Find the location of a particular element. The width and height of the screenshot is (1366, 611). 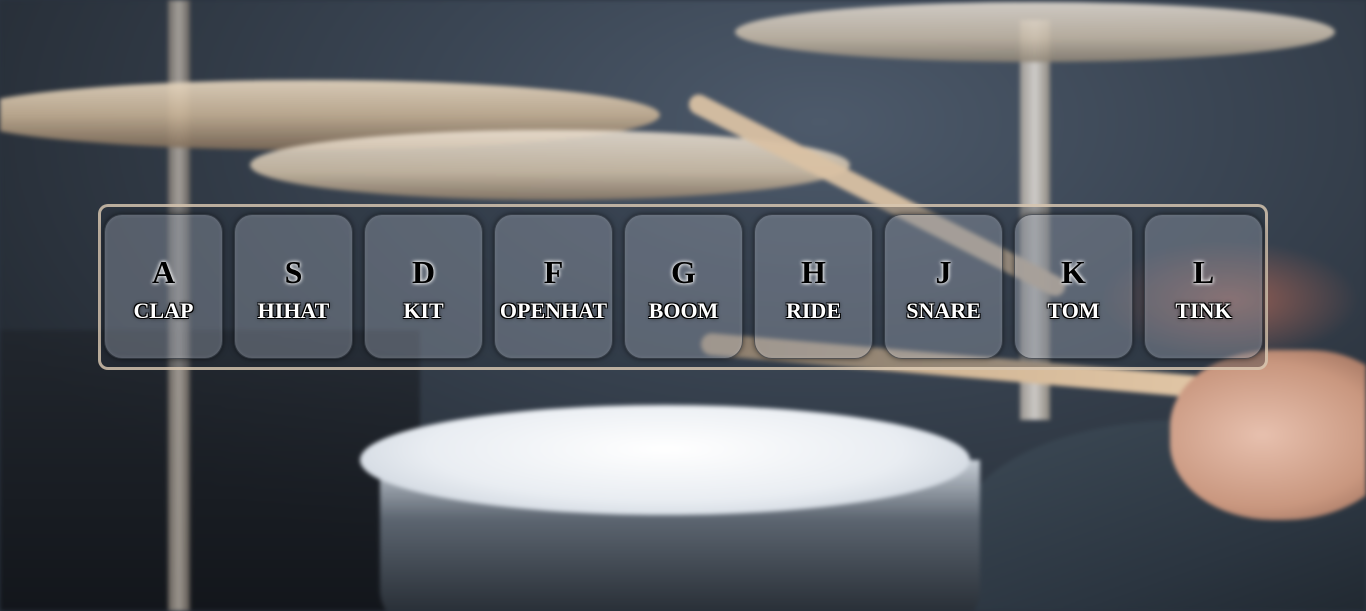

key-sound-label: BOOM is located at coordinates (683, 310).